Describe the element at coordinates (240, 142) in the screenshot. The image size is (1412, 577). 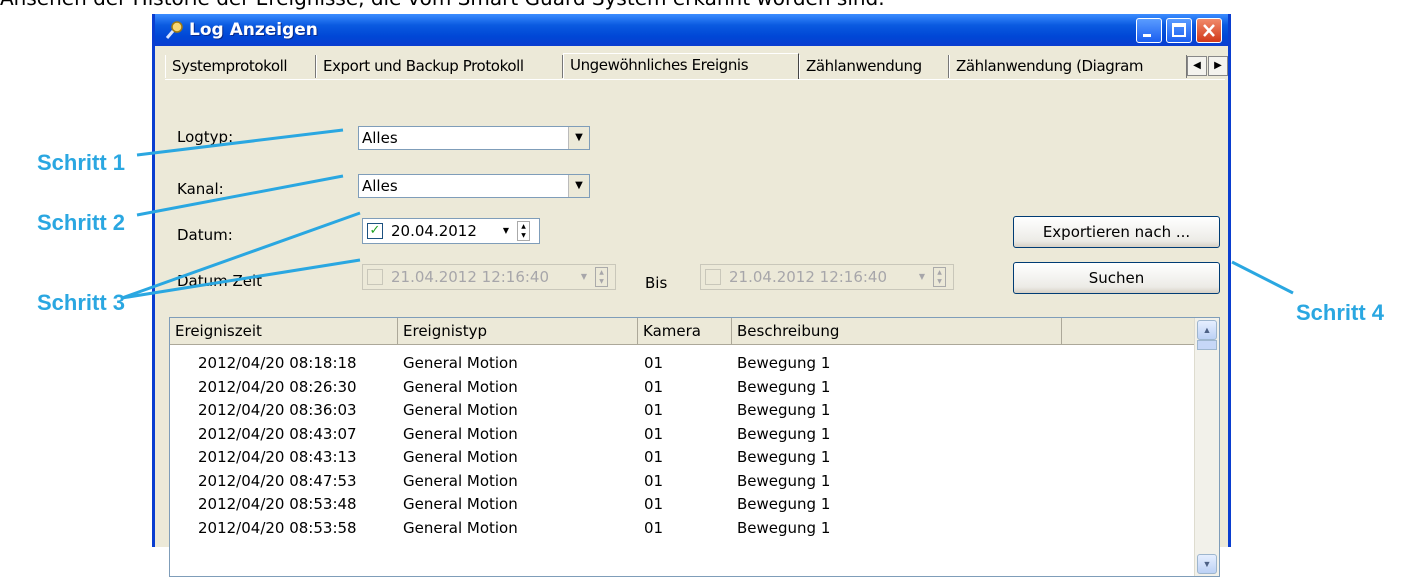
I see `step1-line` at that location.